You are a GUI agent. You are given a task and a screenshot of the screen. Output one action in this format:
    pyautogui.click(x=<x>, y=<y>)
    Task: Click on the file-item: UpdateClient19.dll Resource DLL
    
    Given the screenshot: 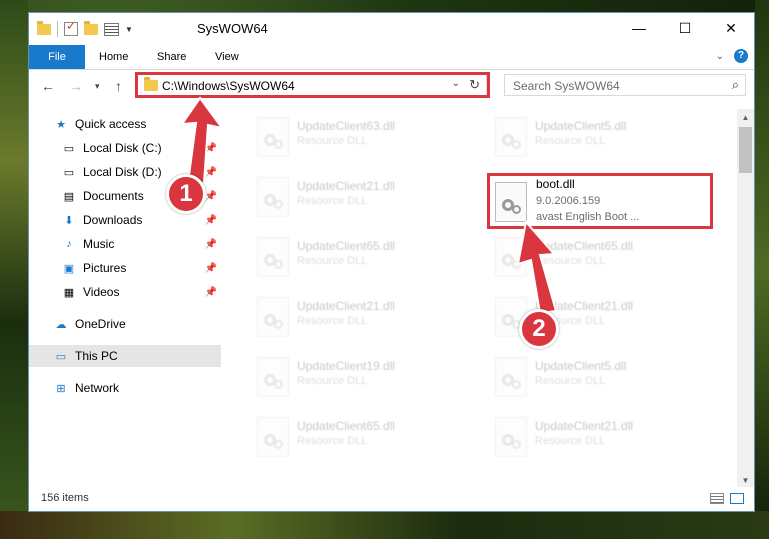 What is the action you would take?
    pyautogui.click(x=355, y=377)
    